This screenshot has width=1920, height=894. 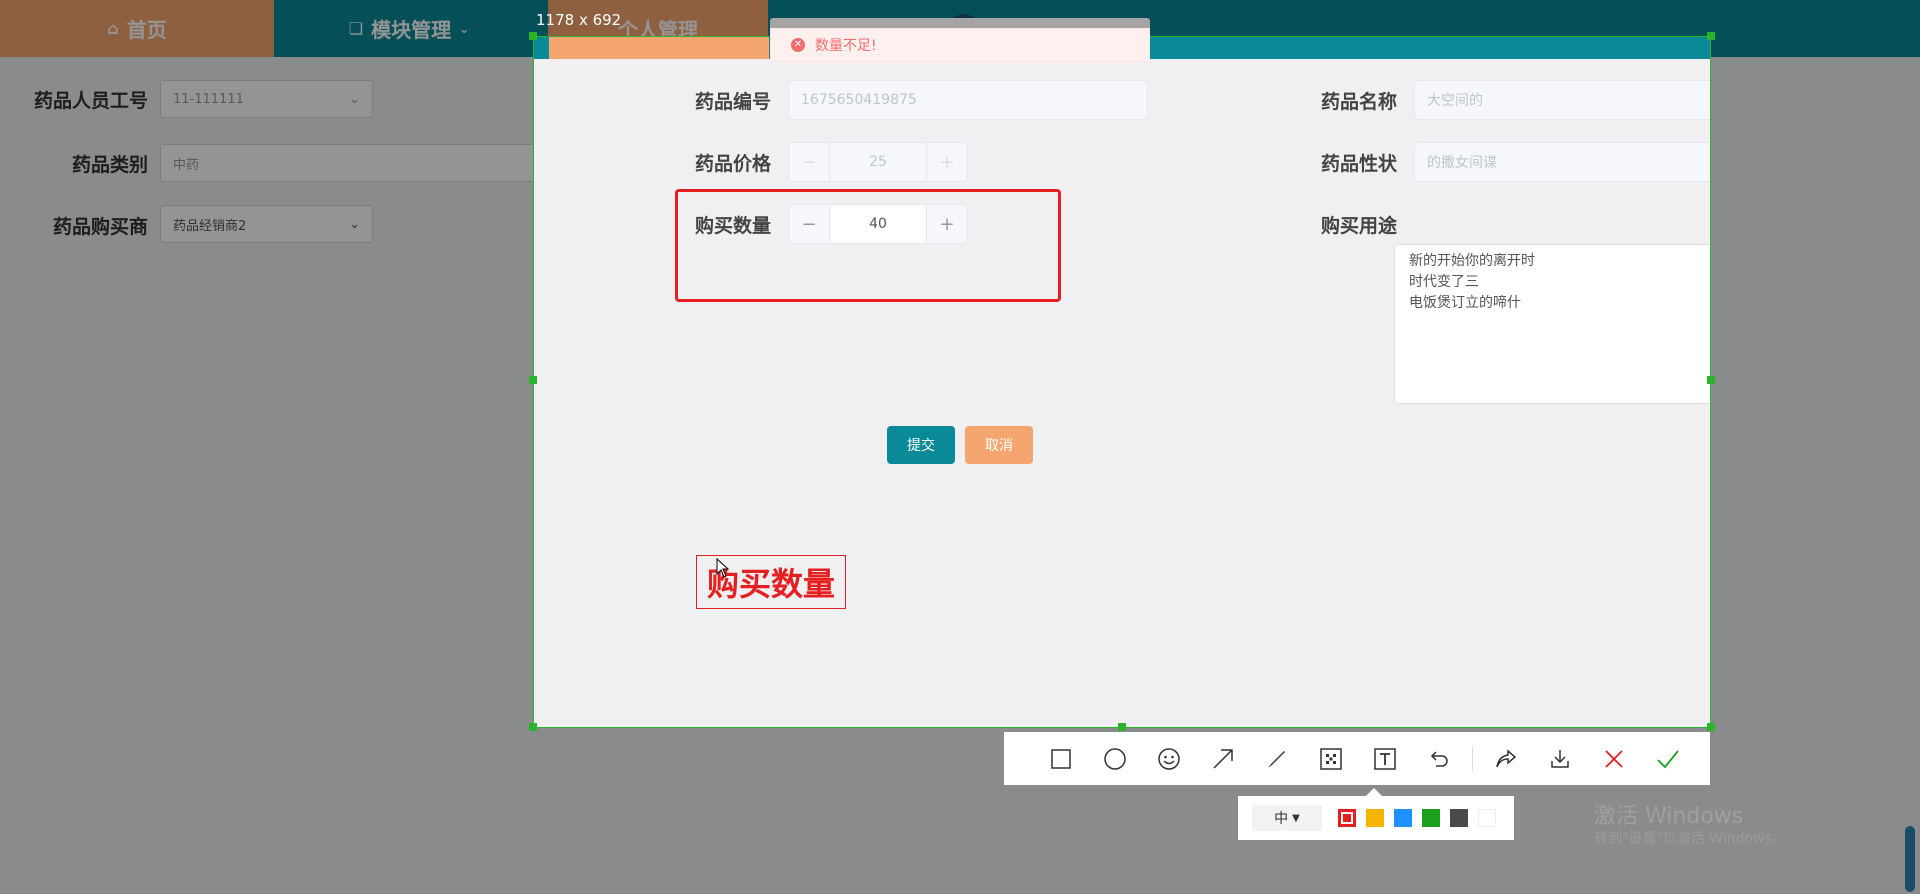 I want to click on price-stepper: − 25 +, so click(x=878, y=162).